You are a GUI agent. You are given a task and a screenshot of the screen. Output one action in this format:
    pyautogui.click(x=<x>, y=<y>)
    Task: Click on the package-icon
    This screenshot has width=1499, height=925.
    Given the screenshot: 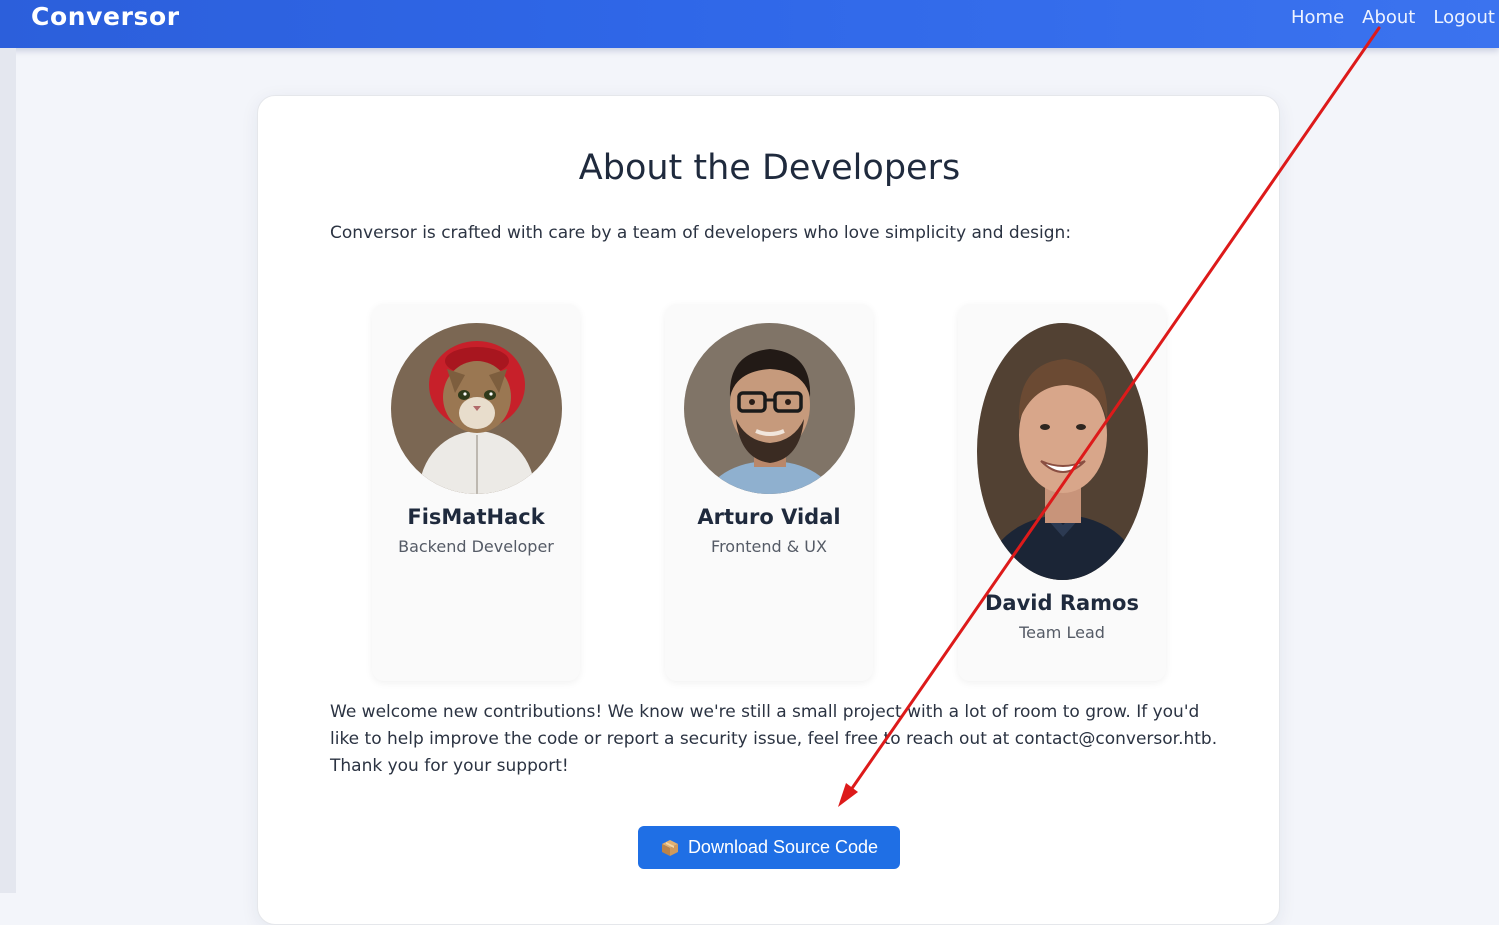 What is the action you would take?
    pyautogui.click(x=670, y=848)
    